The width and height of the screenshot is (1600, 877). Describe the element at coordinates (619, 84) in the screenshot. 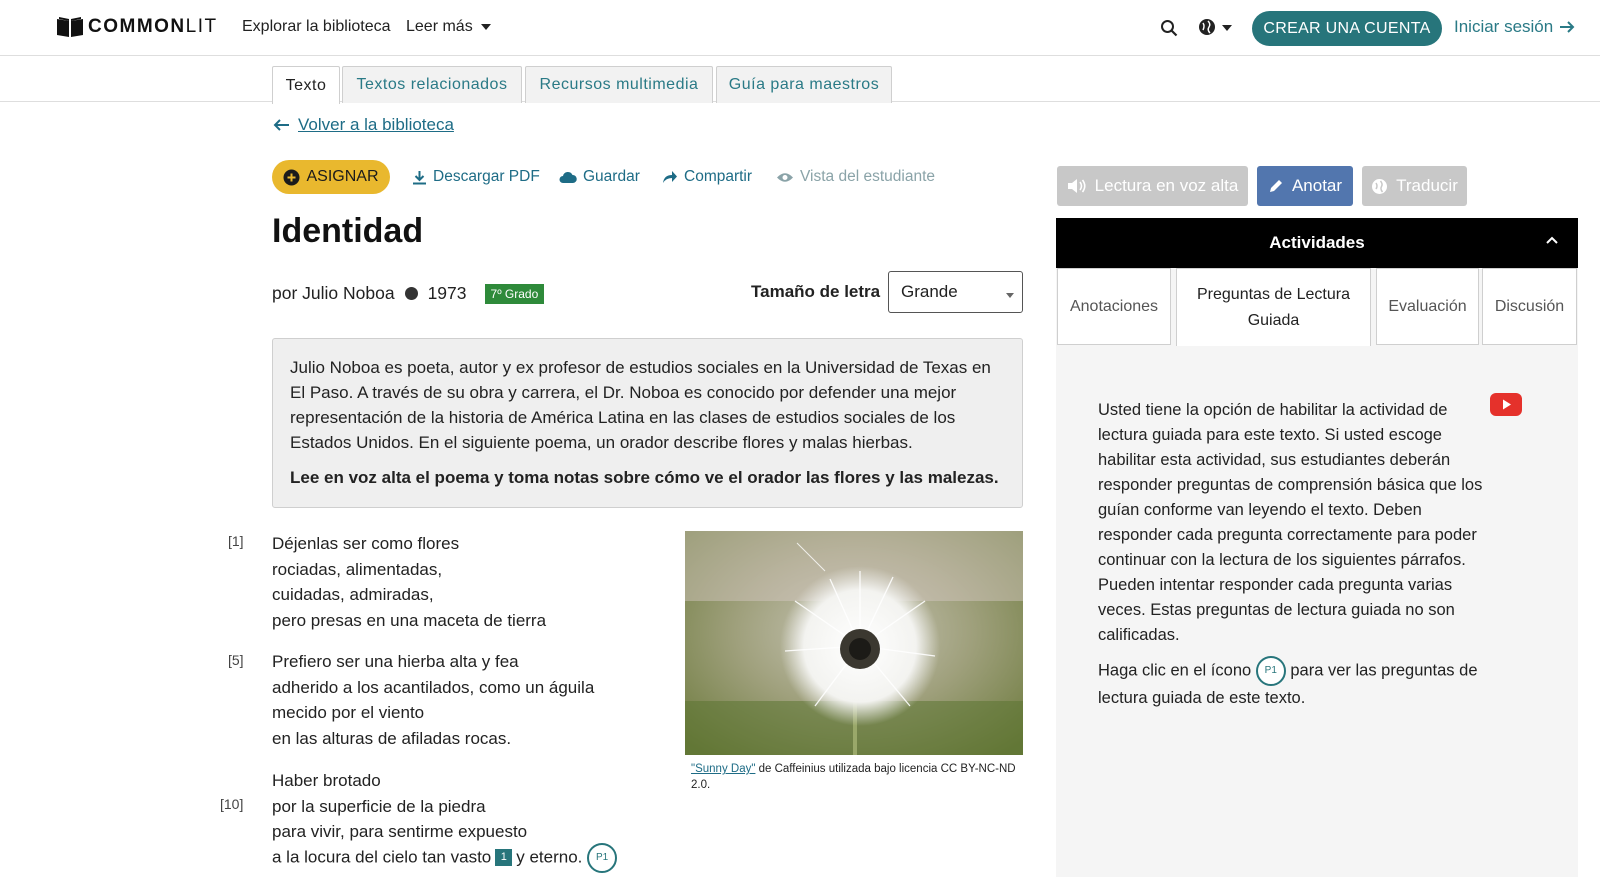

I see `tab-multimedia: Recursos multimedia` at that location.